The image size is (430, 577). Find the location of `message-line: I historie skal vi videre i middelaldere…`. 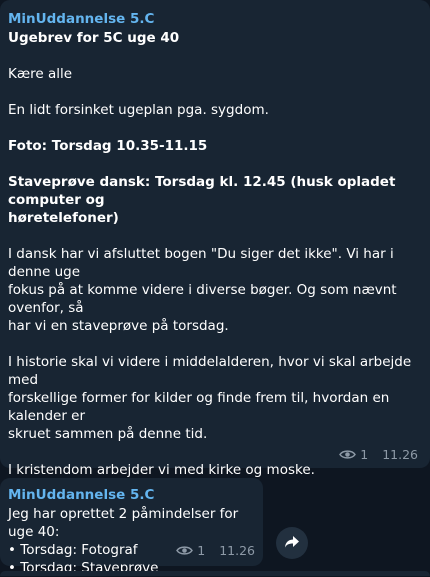

message-line: I historie skal vi videre i middelaldere… is located at coordinates (210, 371).